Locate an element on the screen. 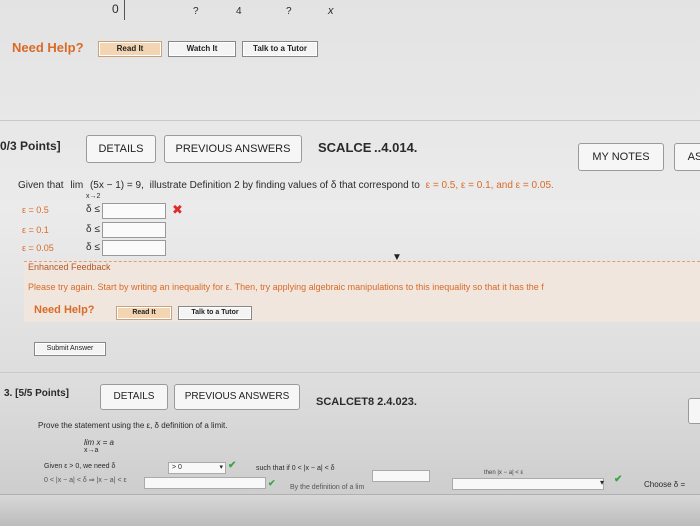 Image resolution: width=700 pixels, height=526 pixels. such-that-text: such that if 0 < |x − a| < δ is located at coordinates (295, 468).